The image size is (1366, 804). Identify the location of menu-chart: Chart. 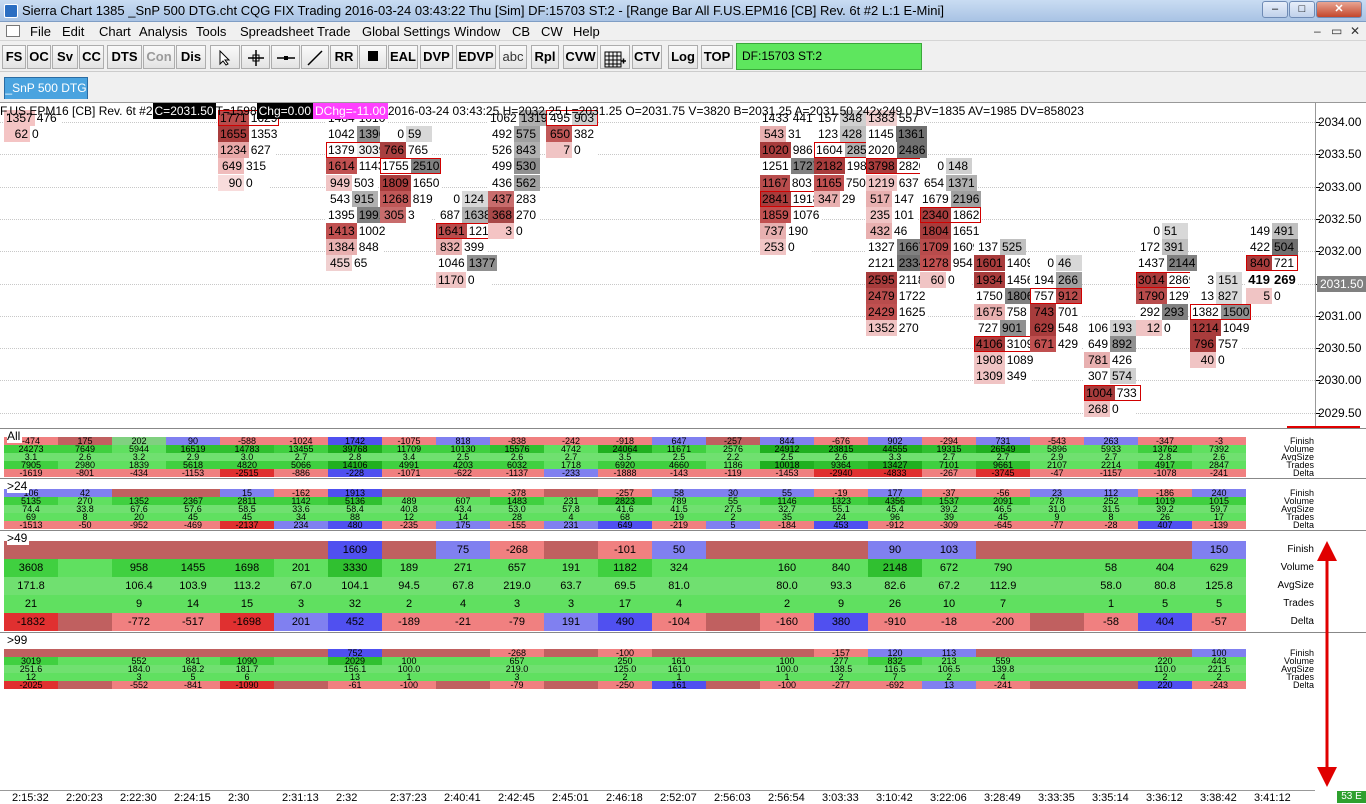
(115, 31).